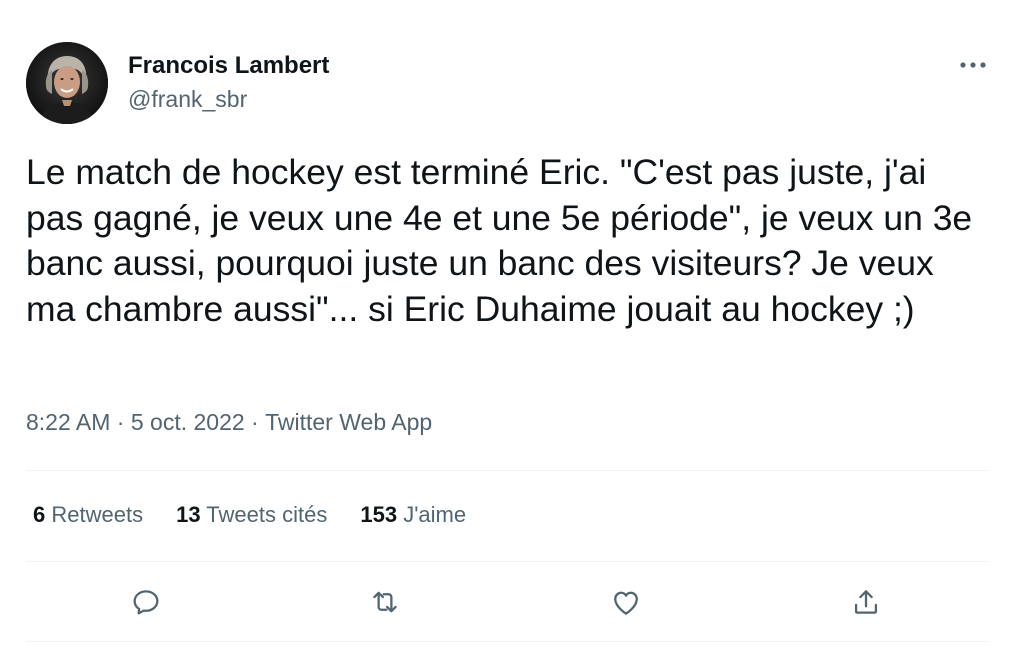 This screenshot has width=1020, height=658. Describe the element at coordinates (348, 422) in the screenshot. I see `tweet-source: Twitter Web App` at that location.